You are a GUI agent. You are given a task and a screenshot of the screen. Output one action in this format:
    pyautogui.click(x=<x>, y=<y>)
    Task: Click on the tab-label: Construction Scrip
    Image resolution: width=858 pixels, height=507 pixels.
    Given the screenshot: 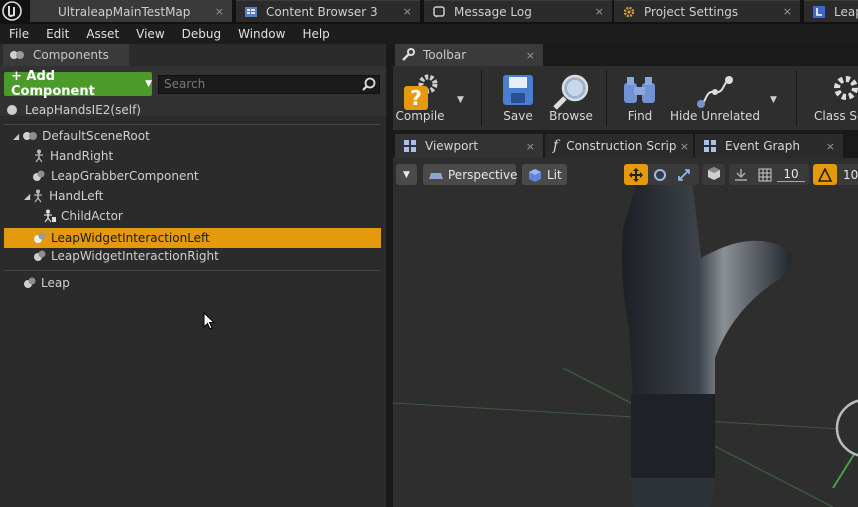 What is the action you would take?
    pyautogui.click(x=621, y=146)
    